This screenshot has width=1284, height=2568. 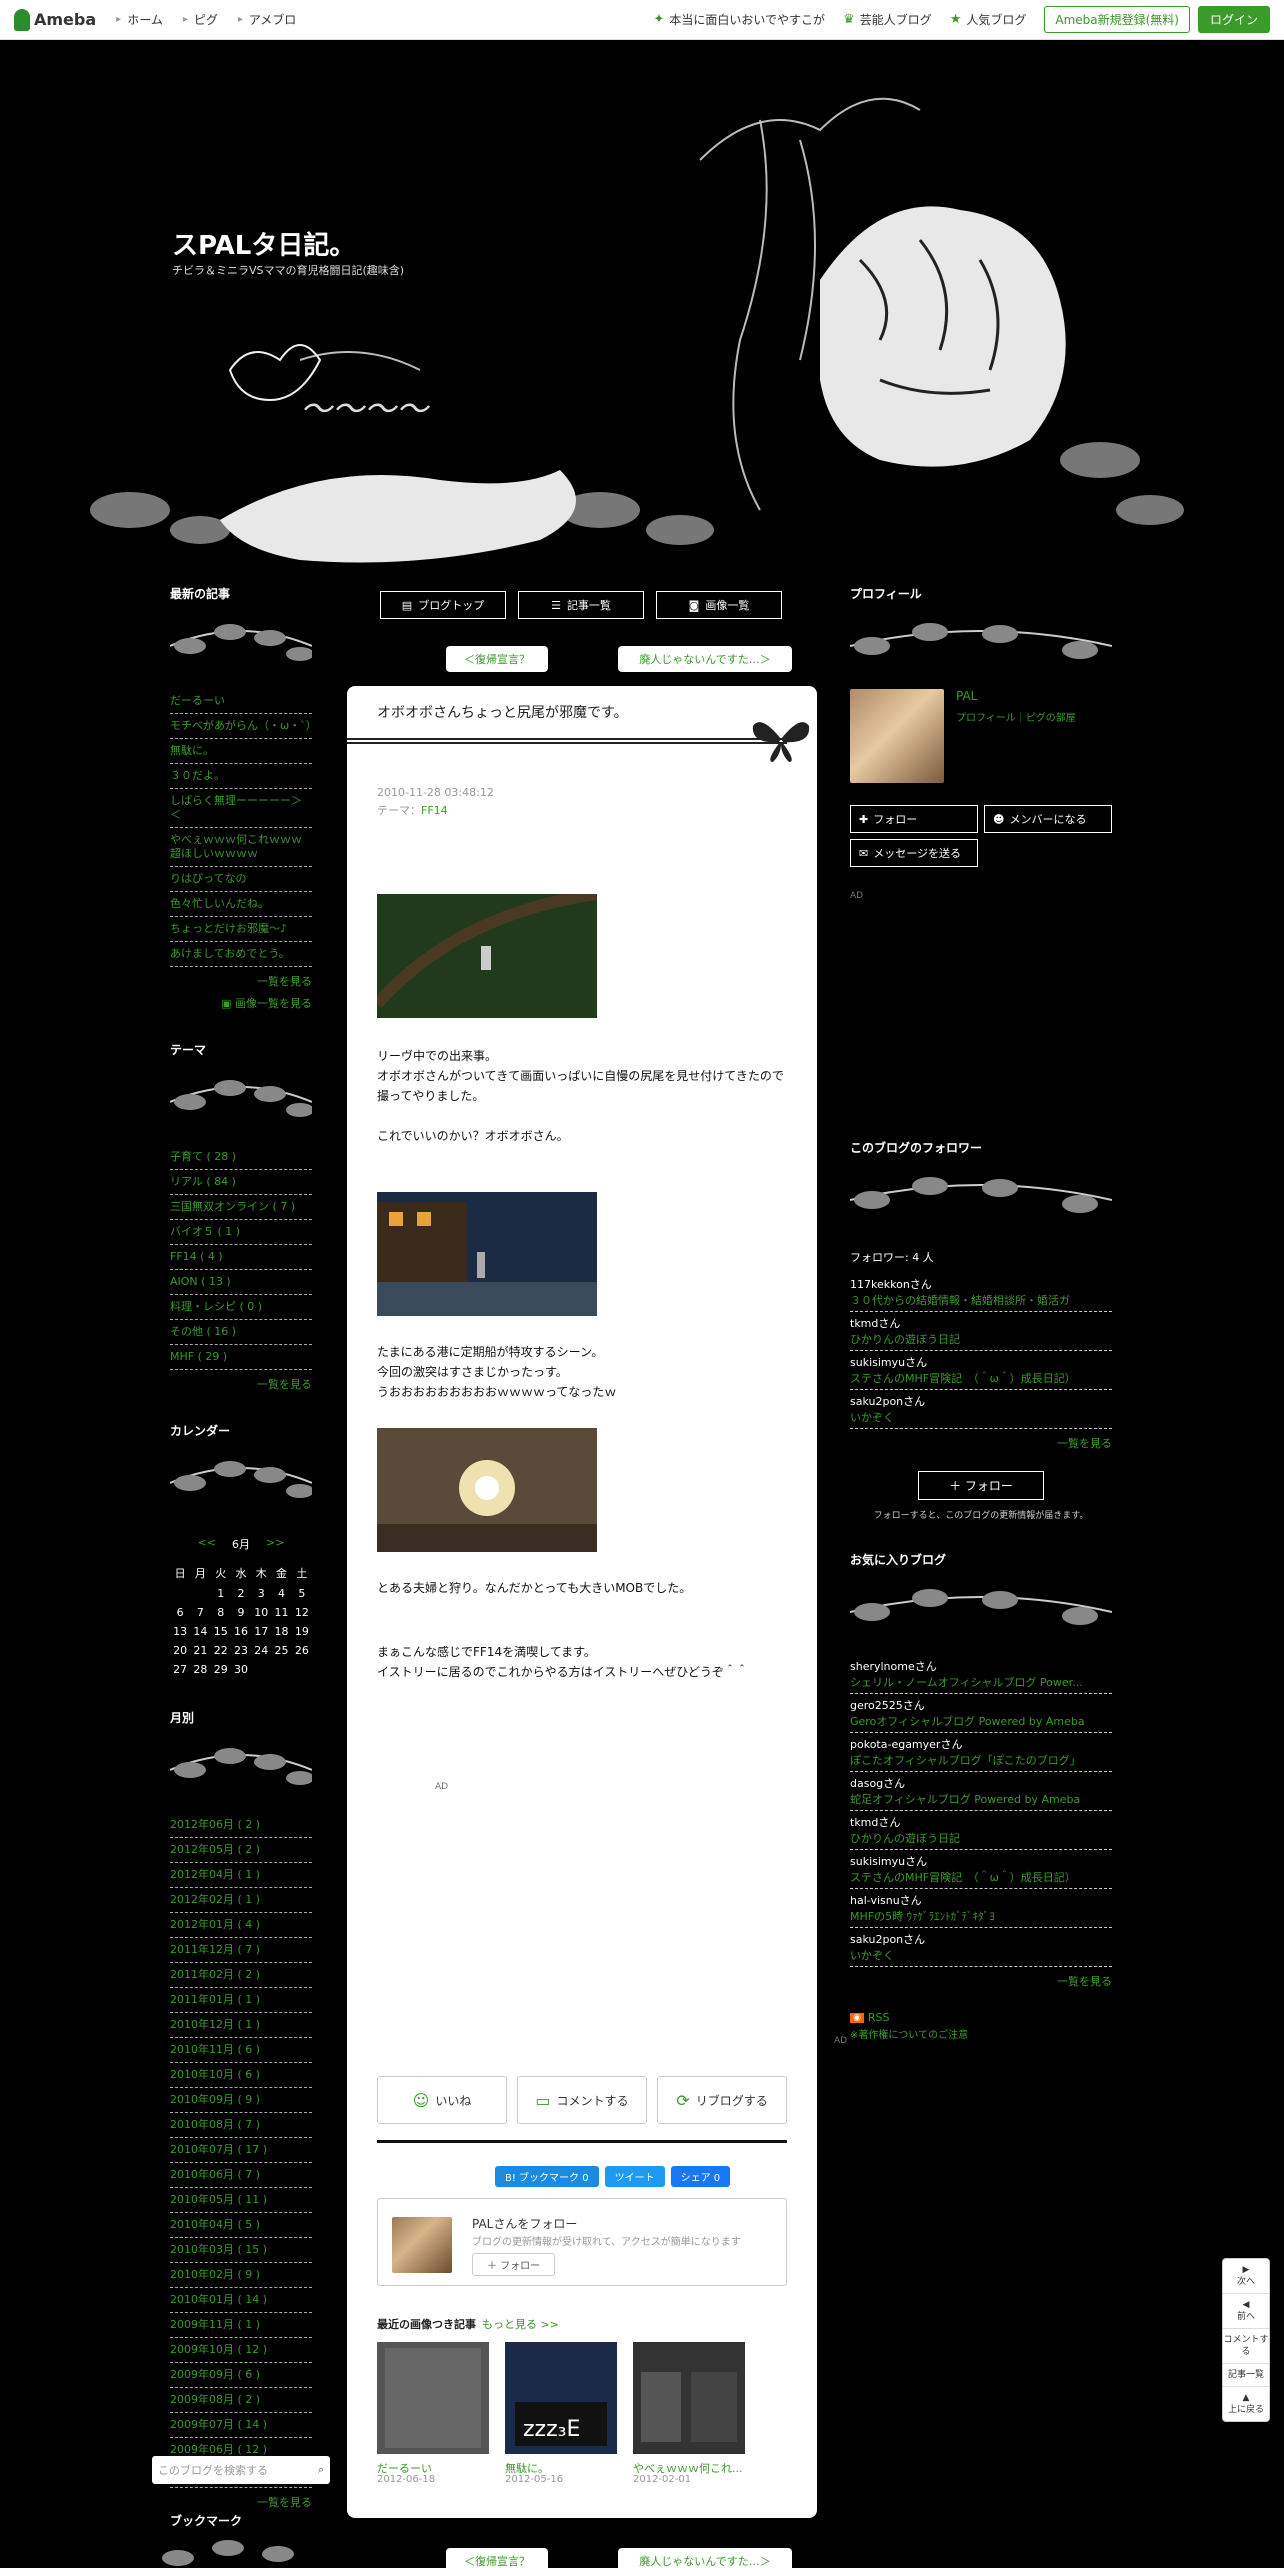 What do you see at coordinates (200, 19) in the screenshot?
I see `nav-pigg: ピグ` at bounding box center [200, 19].